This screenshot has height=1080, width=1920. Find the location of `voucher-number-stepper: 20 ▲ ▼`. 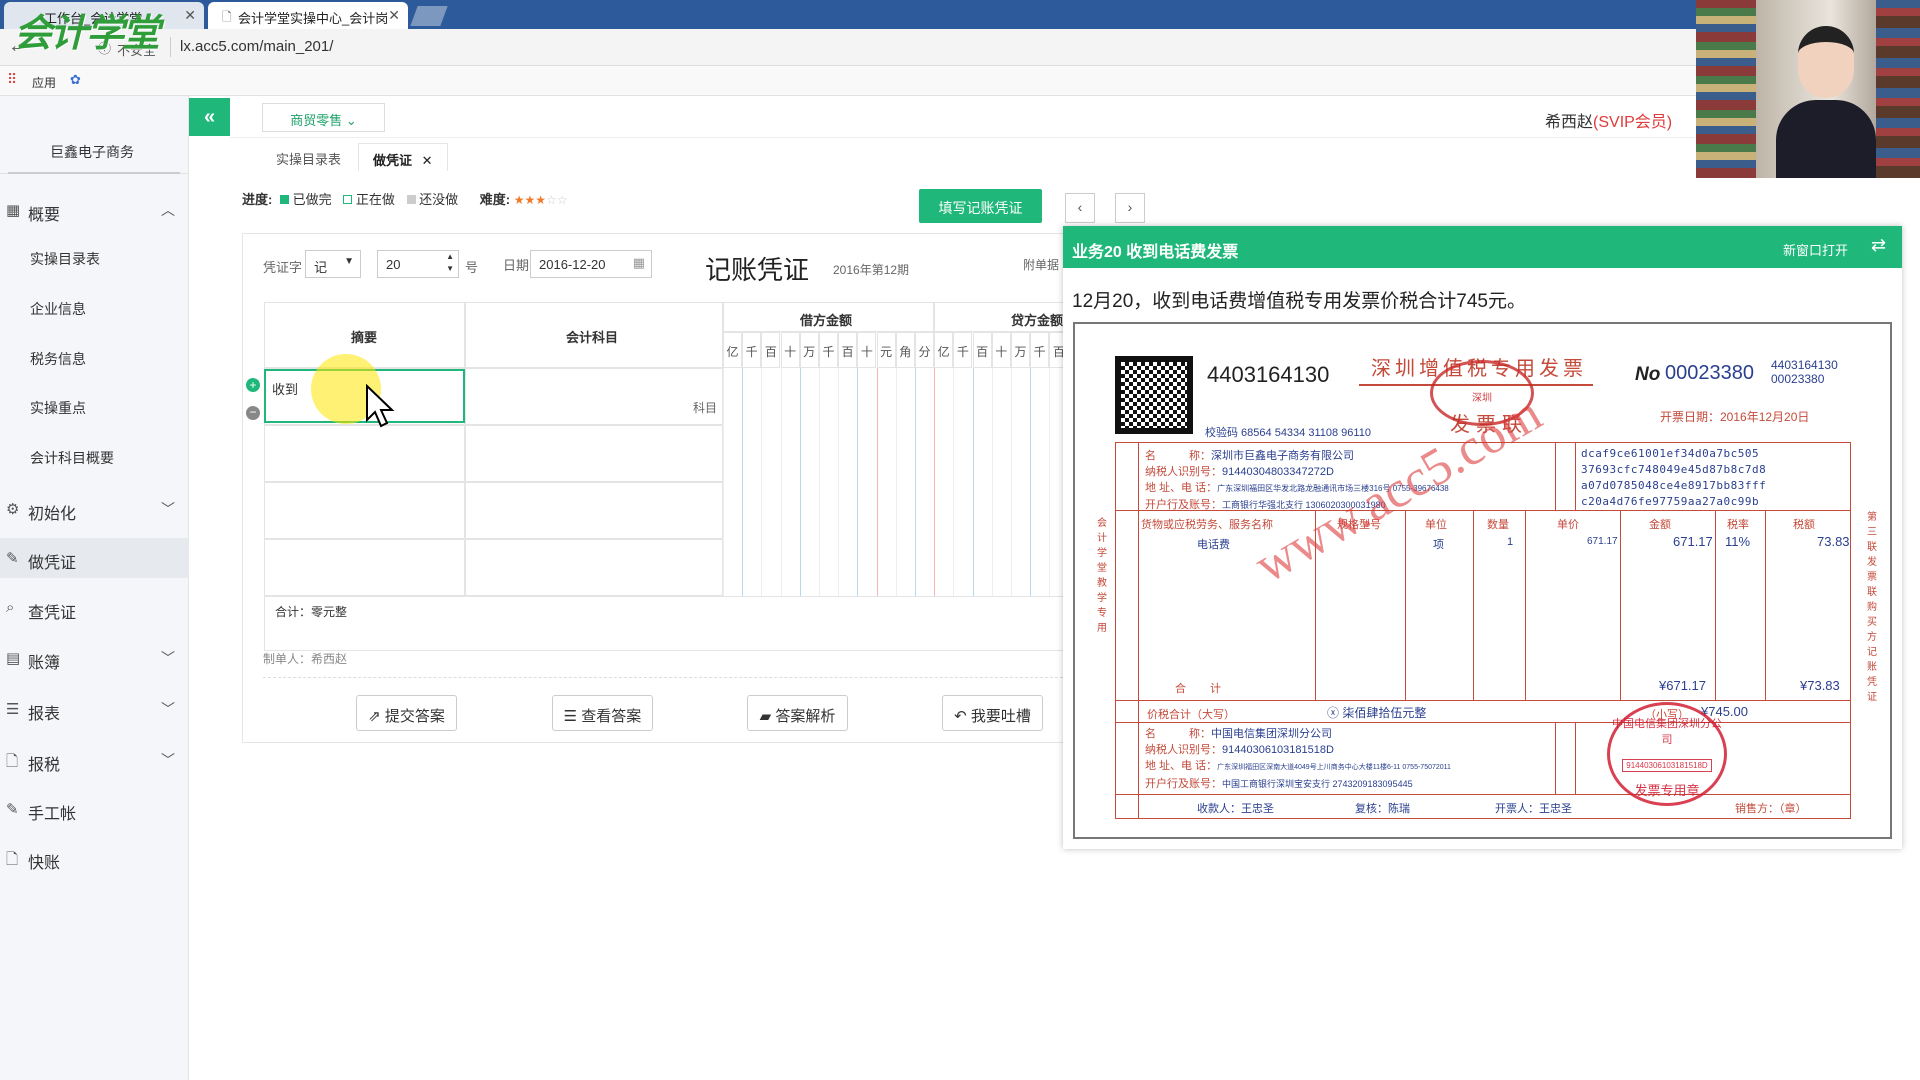

voucher-number-stepper: 20 ▲ ▼ is located at coordinates (418, 264).